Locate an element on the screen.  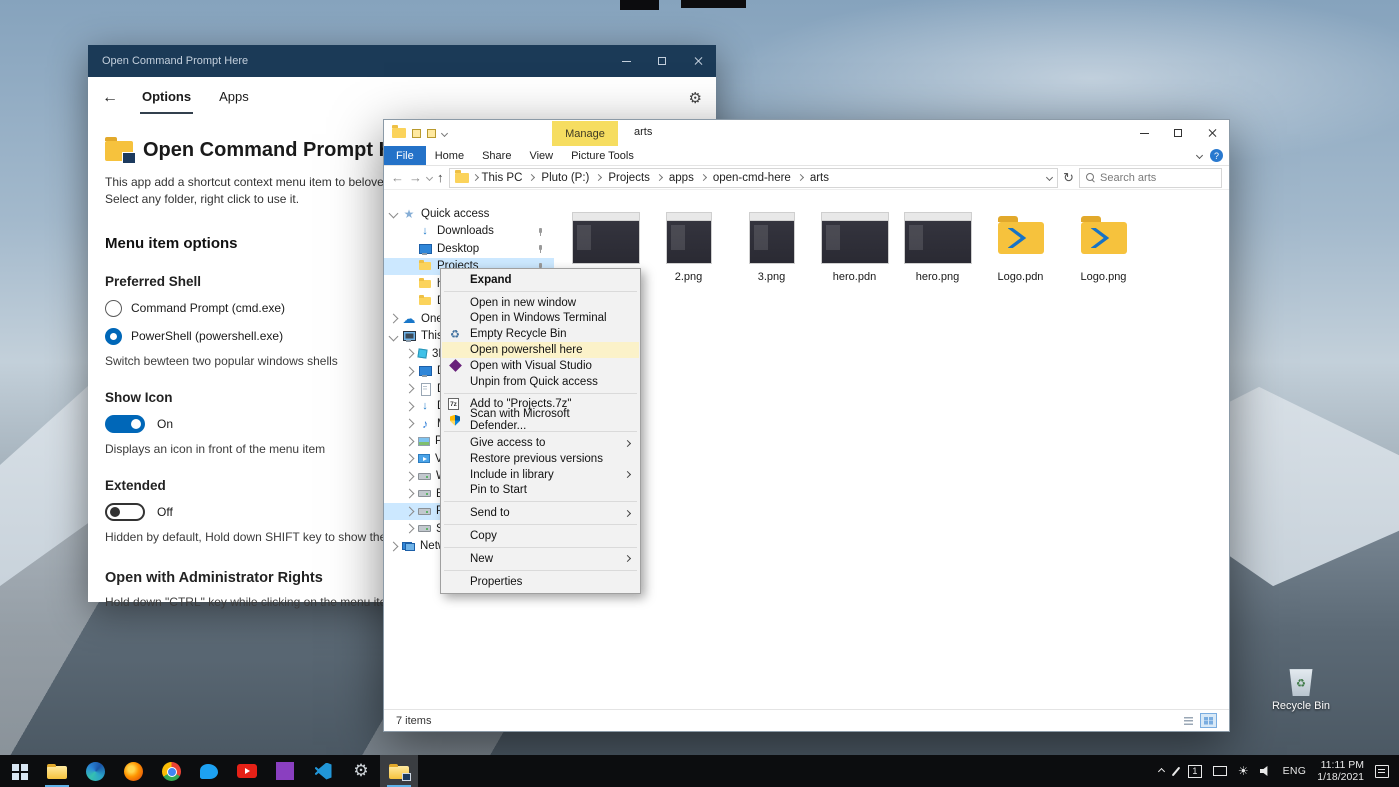
details-view-button is located at coordinates (1188, 720).